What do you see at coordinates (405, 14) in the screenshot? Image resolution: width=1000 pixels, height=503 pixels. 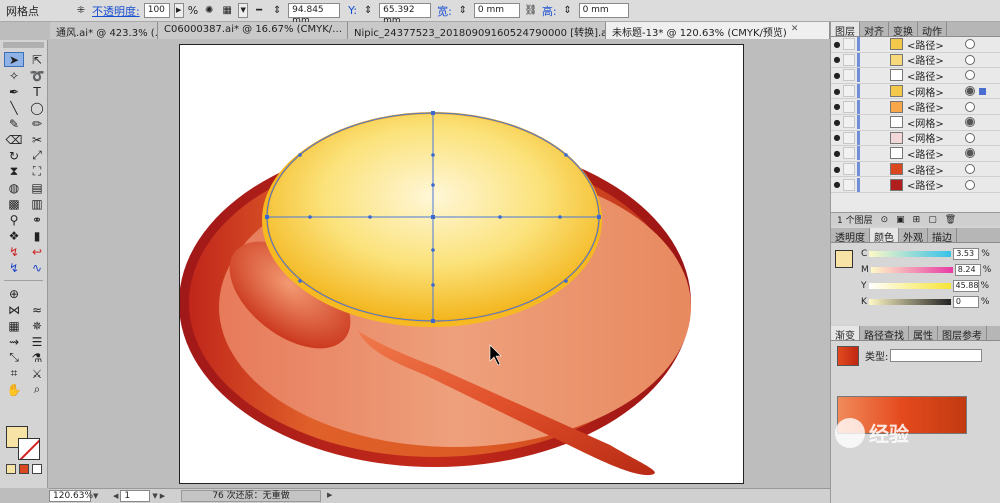 I see `y-input: 65.392 mm` at bounding box center [405, 14].